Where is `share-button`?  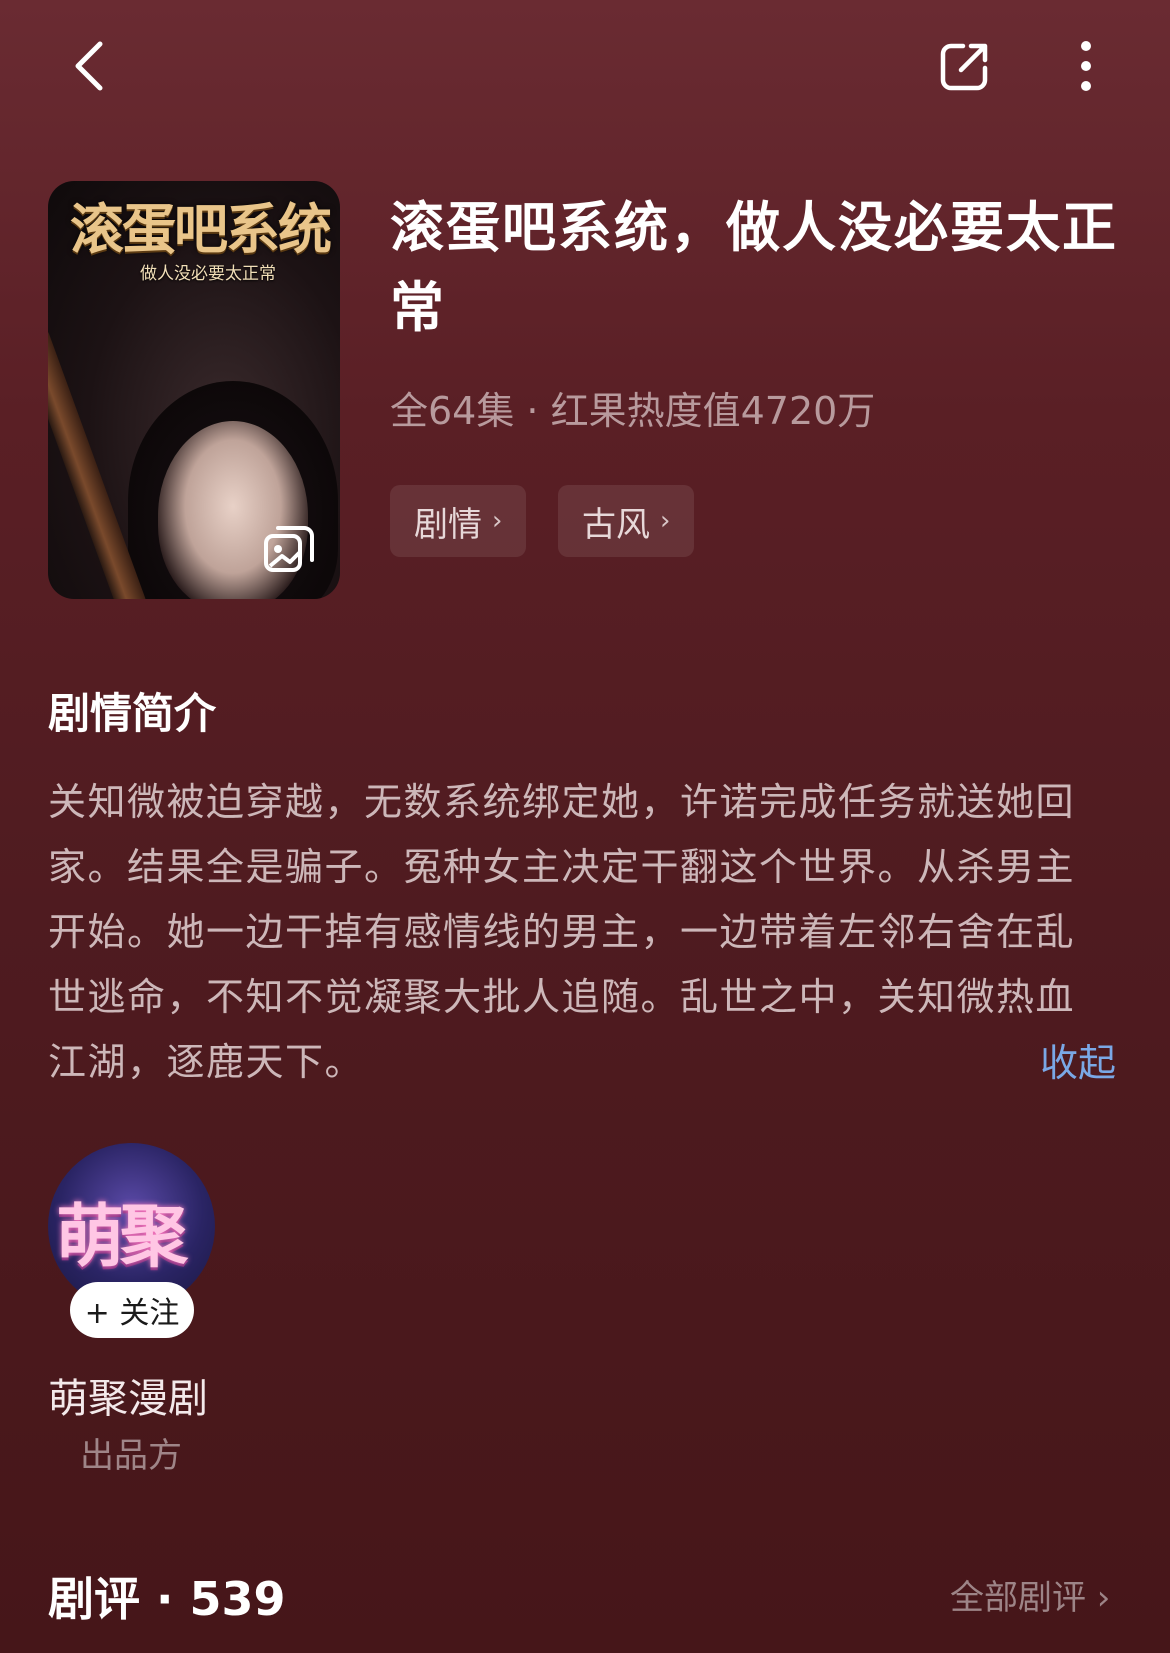 share-button is located at coordinates (965, 66).